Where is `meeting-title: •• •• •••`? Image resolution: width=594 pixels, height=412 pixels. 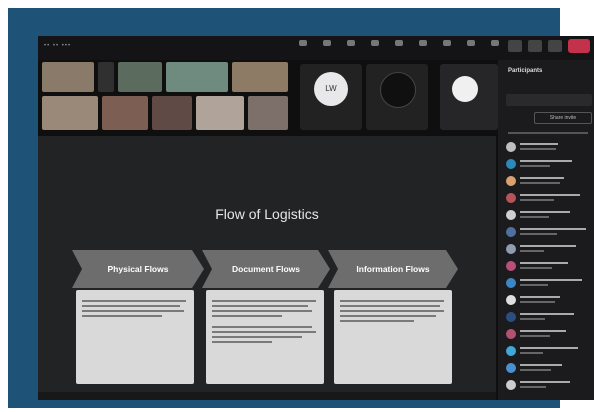 meeting-title: •• •• ••• is located at coordinates (58, 46).